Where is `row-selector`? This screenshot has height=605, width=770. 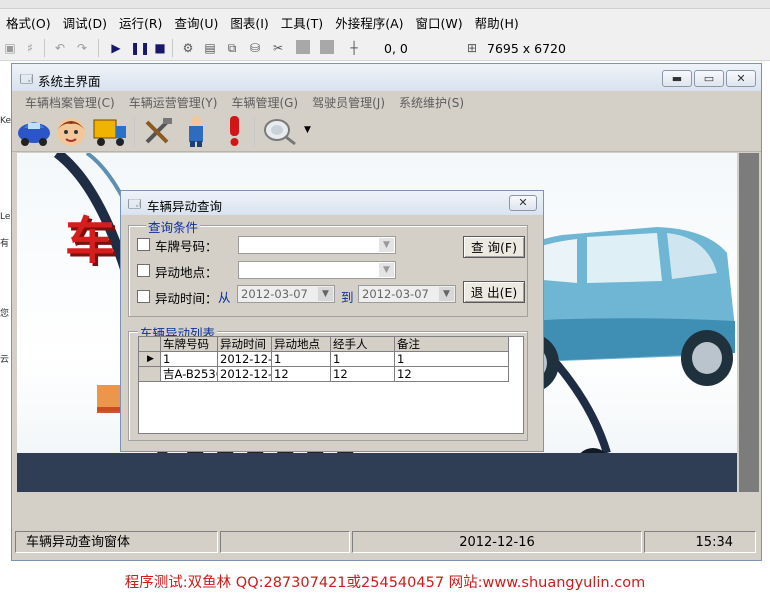 row-selector is located at coordinates (150, 374).